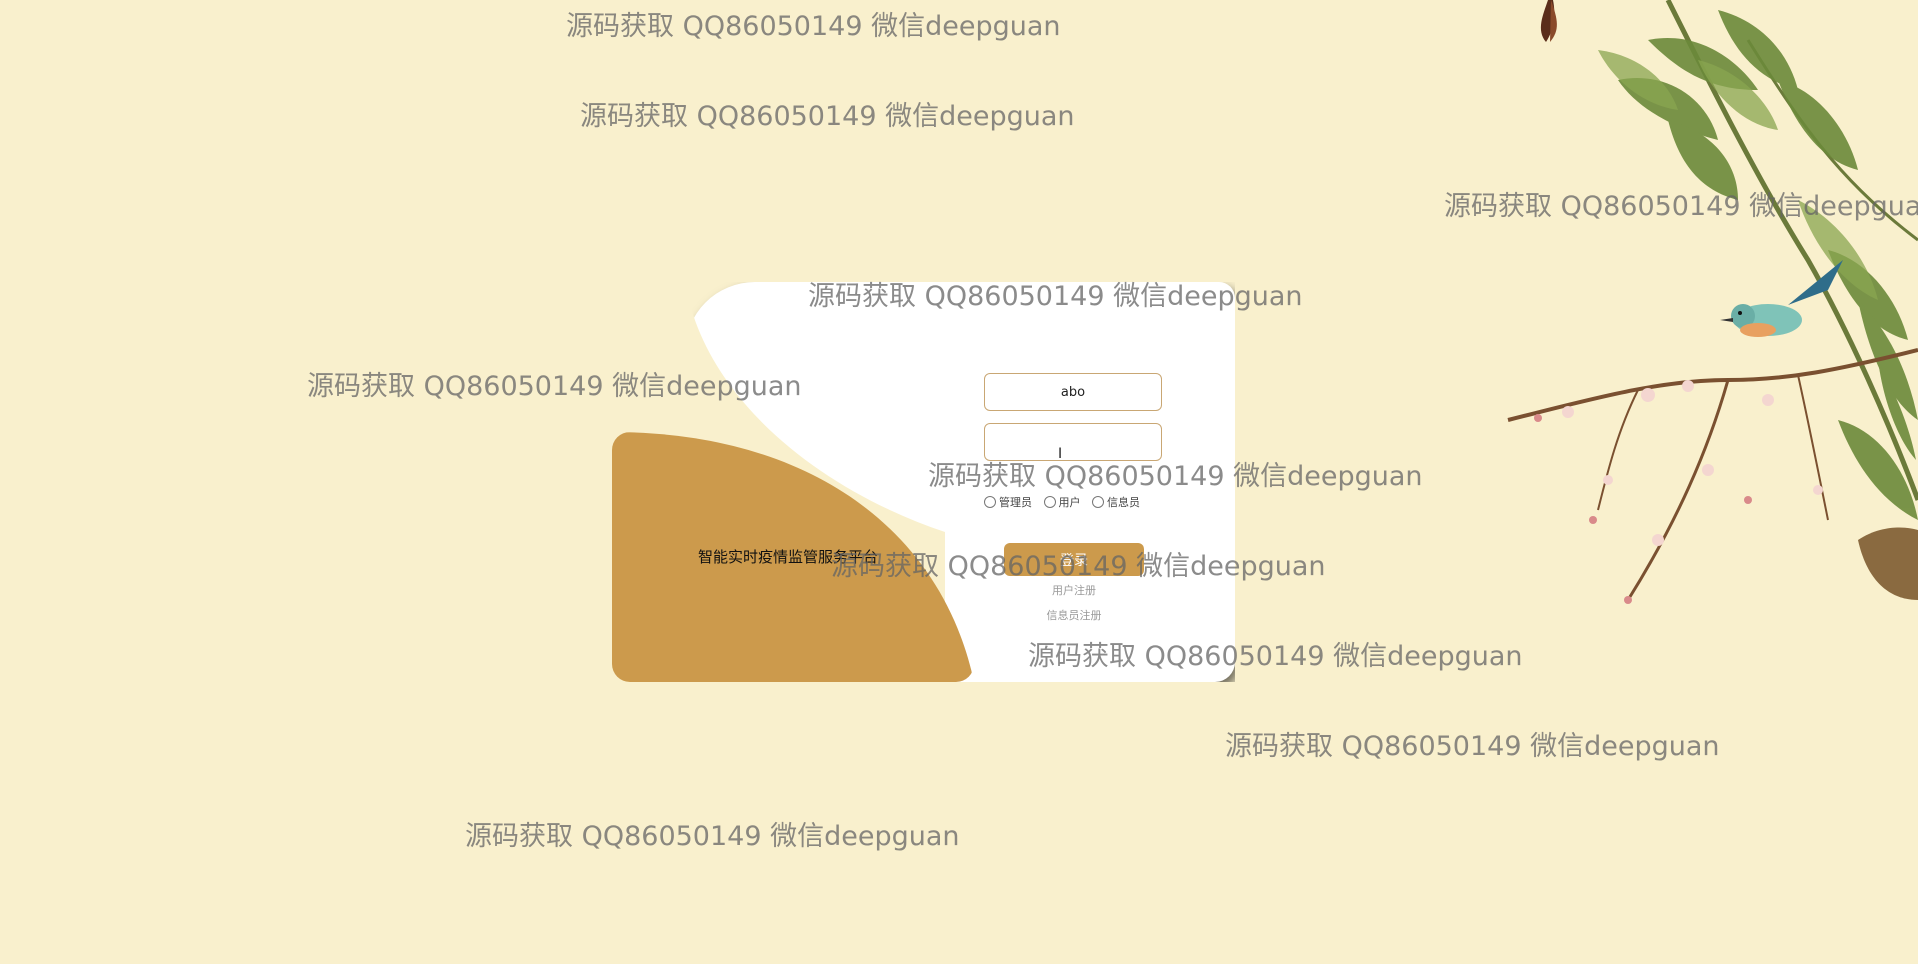  I want to click on role-user: 用户, so click(1062, 502).